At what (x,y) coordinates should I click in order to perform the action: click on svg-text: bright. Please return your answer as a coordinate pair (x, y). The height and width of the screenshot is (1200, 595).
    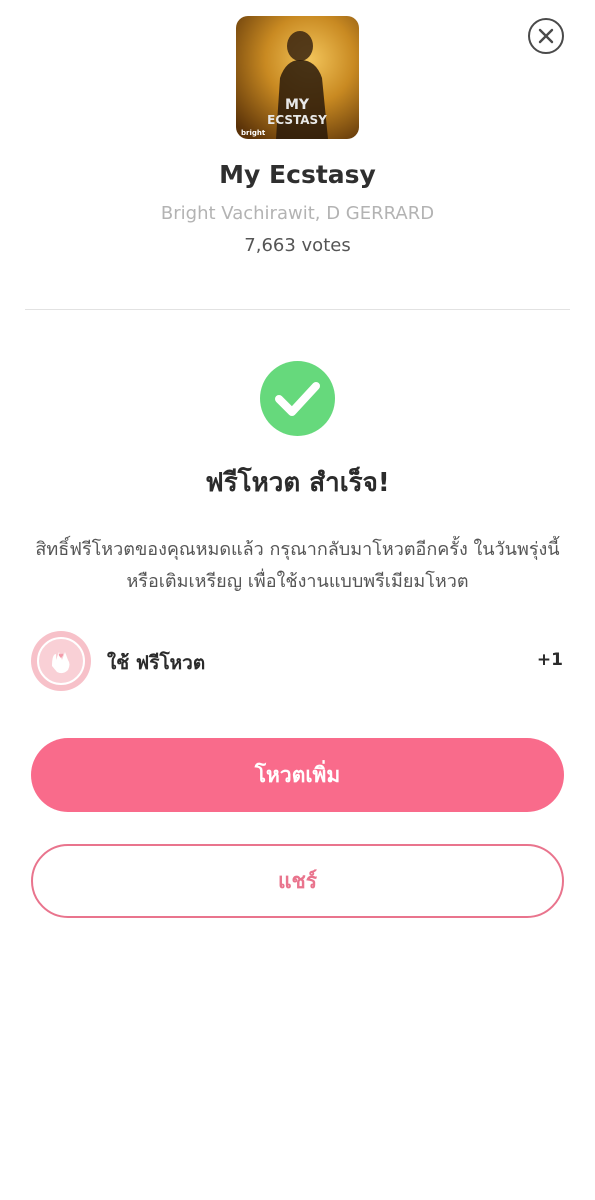
    Looking at the image, I should click on (253, 133).